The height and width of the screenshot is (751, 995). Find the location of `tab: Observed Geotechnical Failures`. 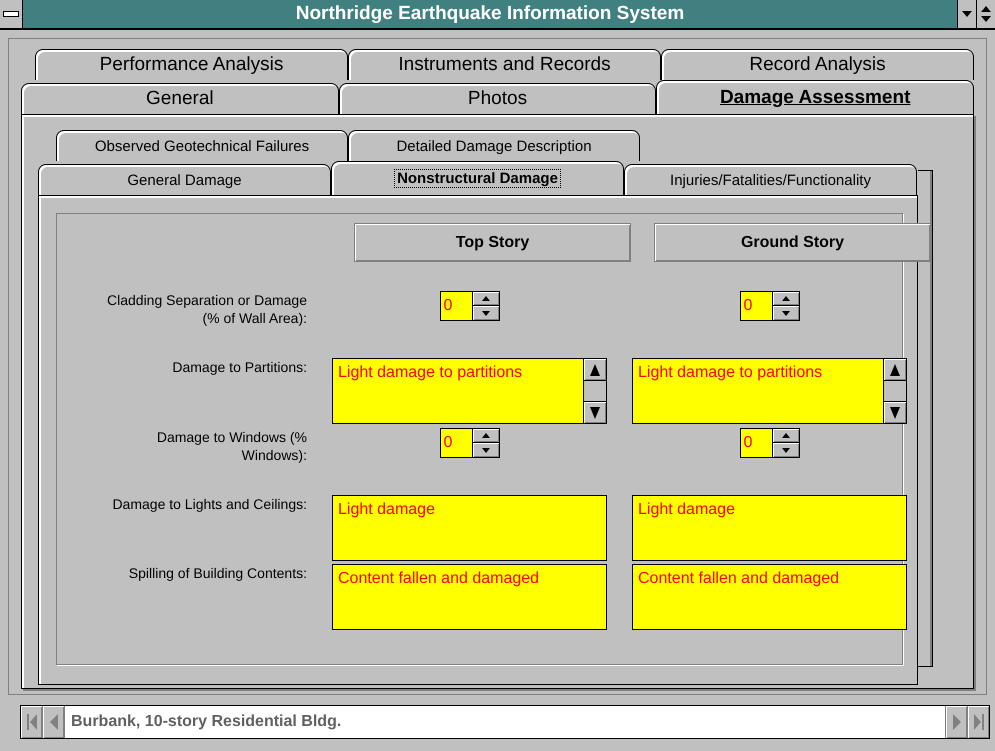

tab: Observed Geotechnical Failures is located at coordinates (202, 145).